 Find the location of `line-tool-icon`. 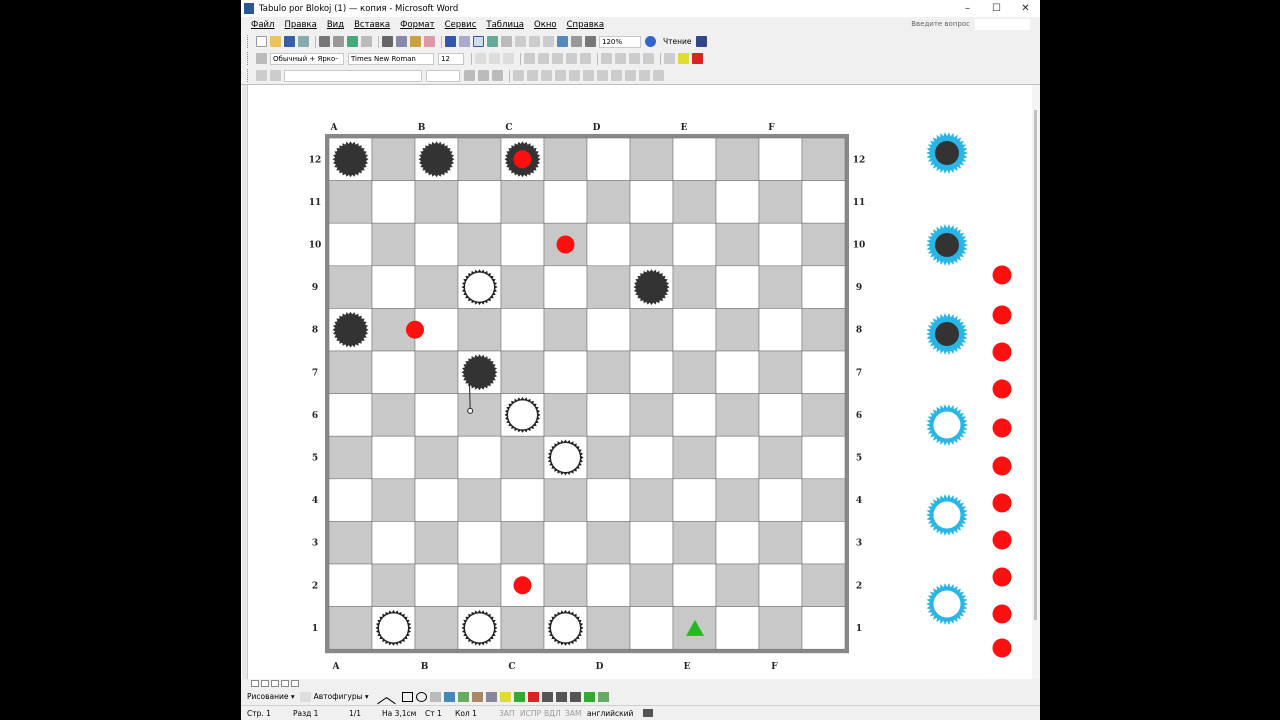

line-tool-icon is located at coordinates (379, 696).